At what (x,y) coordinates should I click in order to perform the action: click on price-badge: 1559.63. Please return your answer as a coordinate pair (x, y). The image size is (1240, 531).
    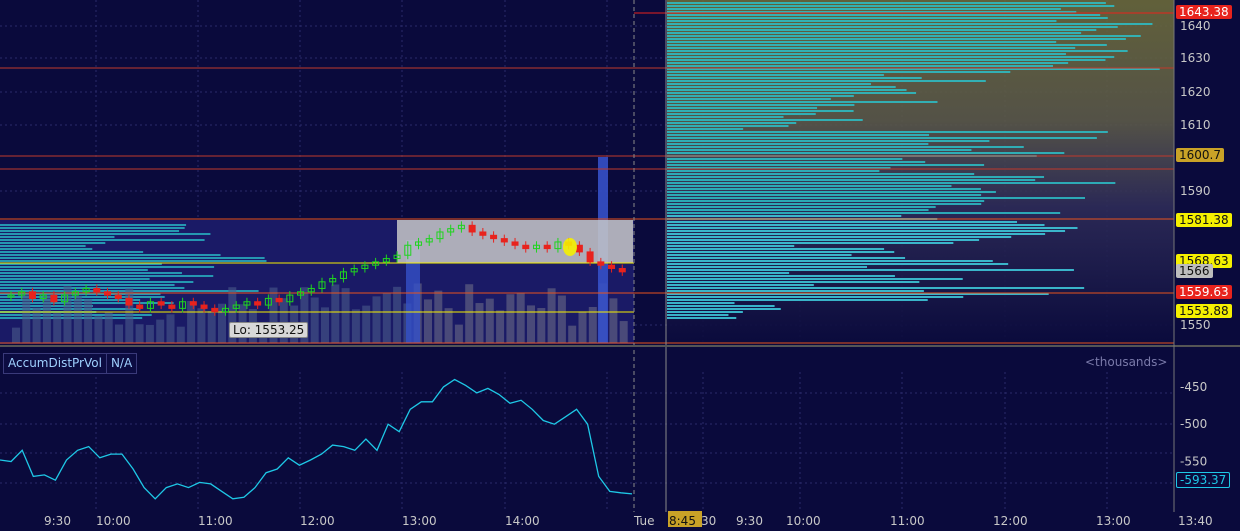
    Looking at the image, I should click on (1204, 292).